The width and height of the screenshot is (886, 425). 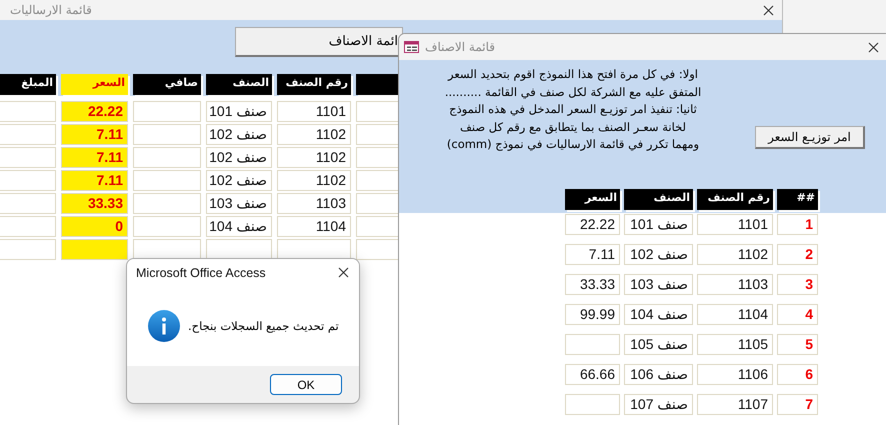 I want to click on dialog-title: Microsoft Office Access, so click(x=201, y=273).